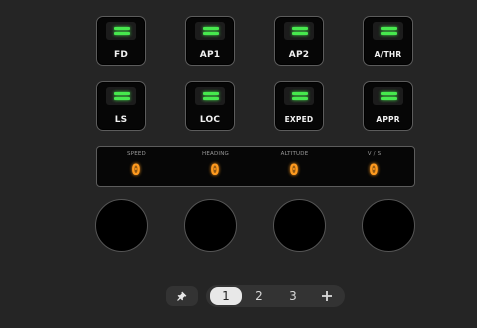 This screenshot has height=328, width=477. What do you see at coordinates (121, 41) in the screenshot?
I see `fd-button: FD` at bounding box center [121, 41].